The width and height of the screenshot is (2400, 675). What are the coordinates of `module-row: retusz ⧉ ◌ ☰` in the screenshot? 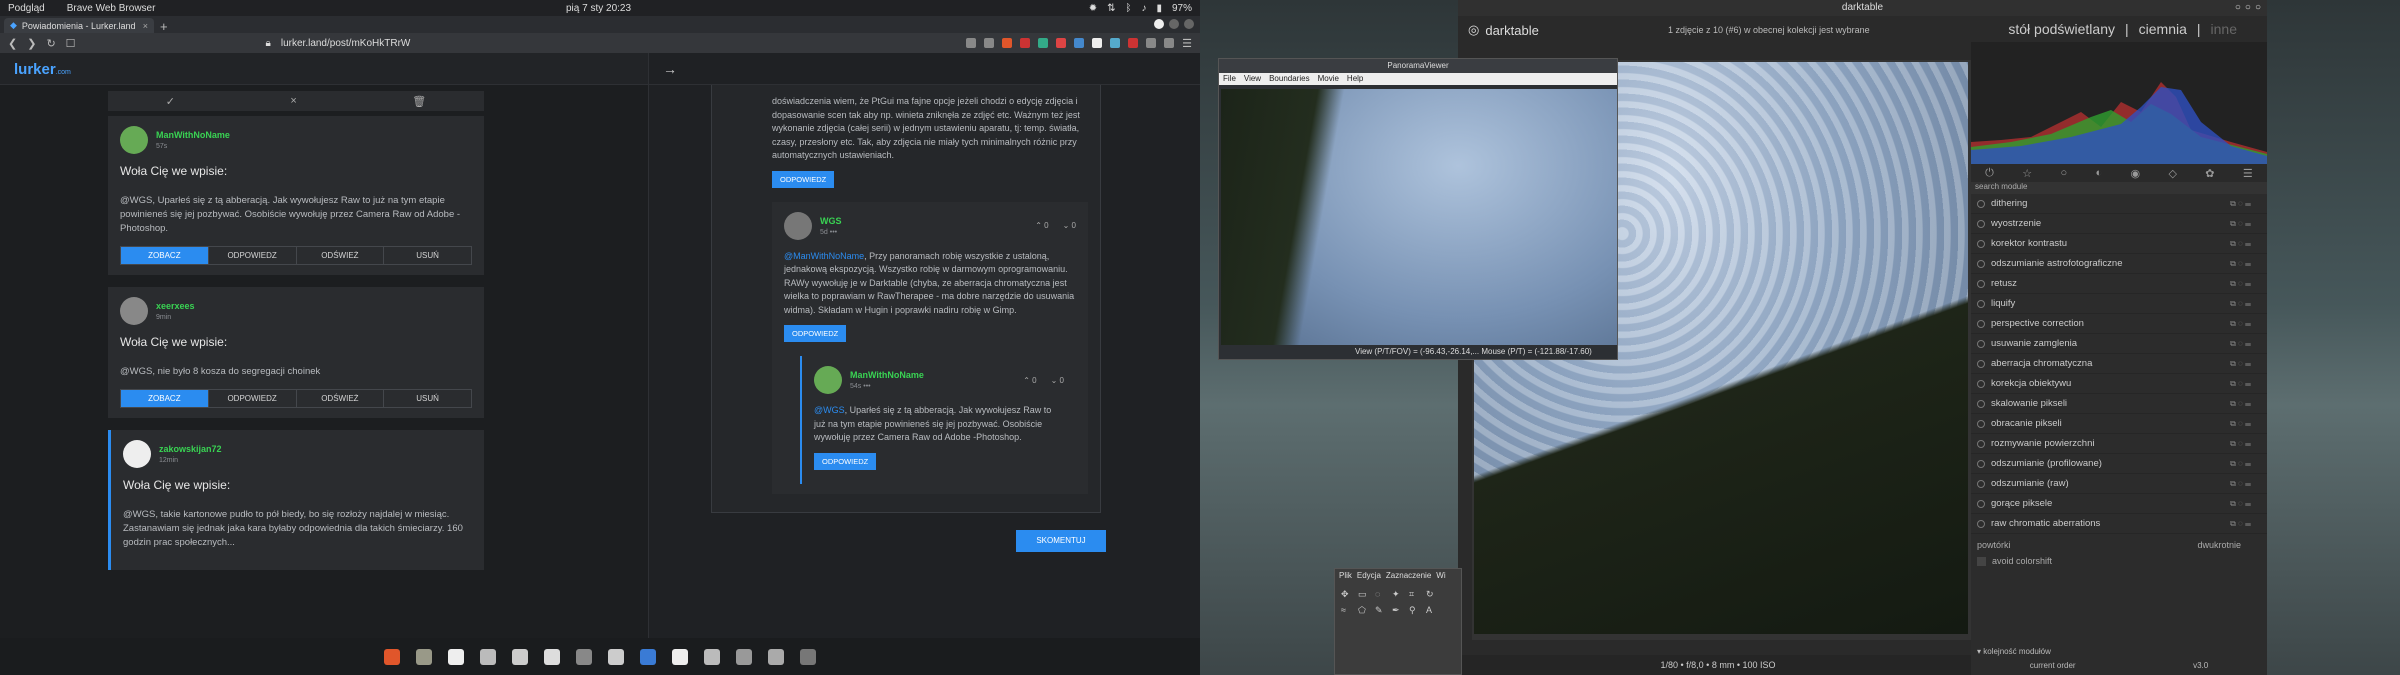 It's located at (2119, 284).